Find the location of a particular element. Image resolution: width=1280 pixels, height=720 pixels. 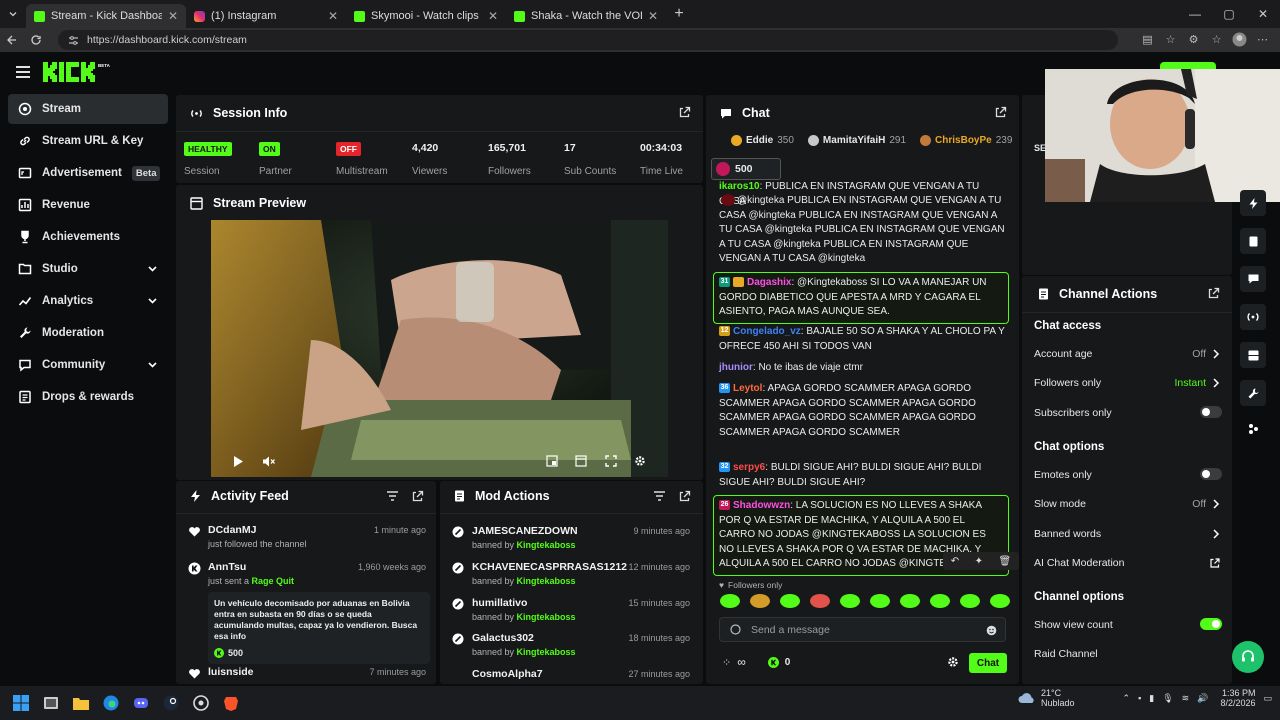

leaderboard-entry: MamitaYifaiH 291 is located at coordinates (856, 140).